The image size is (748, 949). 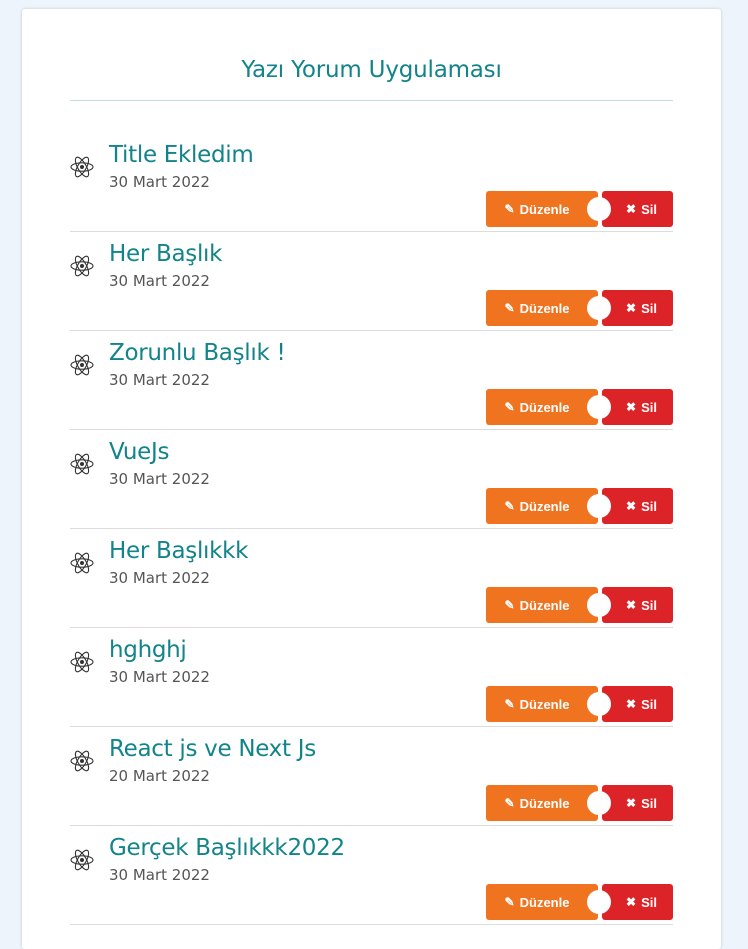 I want to click on title-divider, so click(x=371, y=100).